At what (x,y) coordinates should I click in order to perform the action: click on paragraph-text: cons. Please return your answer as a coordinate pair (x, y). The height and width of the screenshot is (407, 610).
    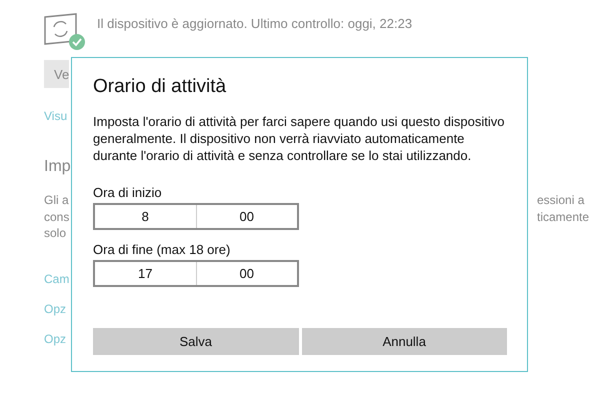
    Looking at the image, I should click on (57, 216).